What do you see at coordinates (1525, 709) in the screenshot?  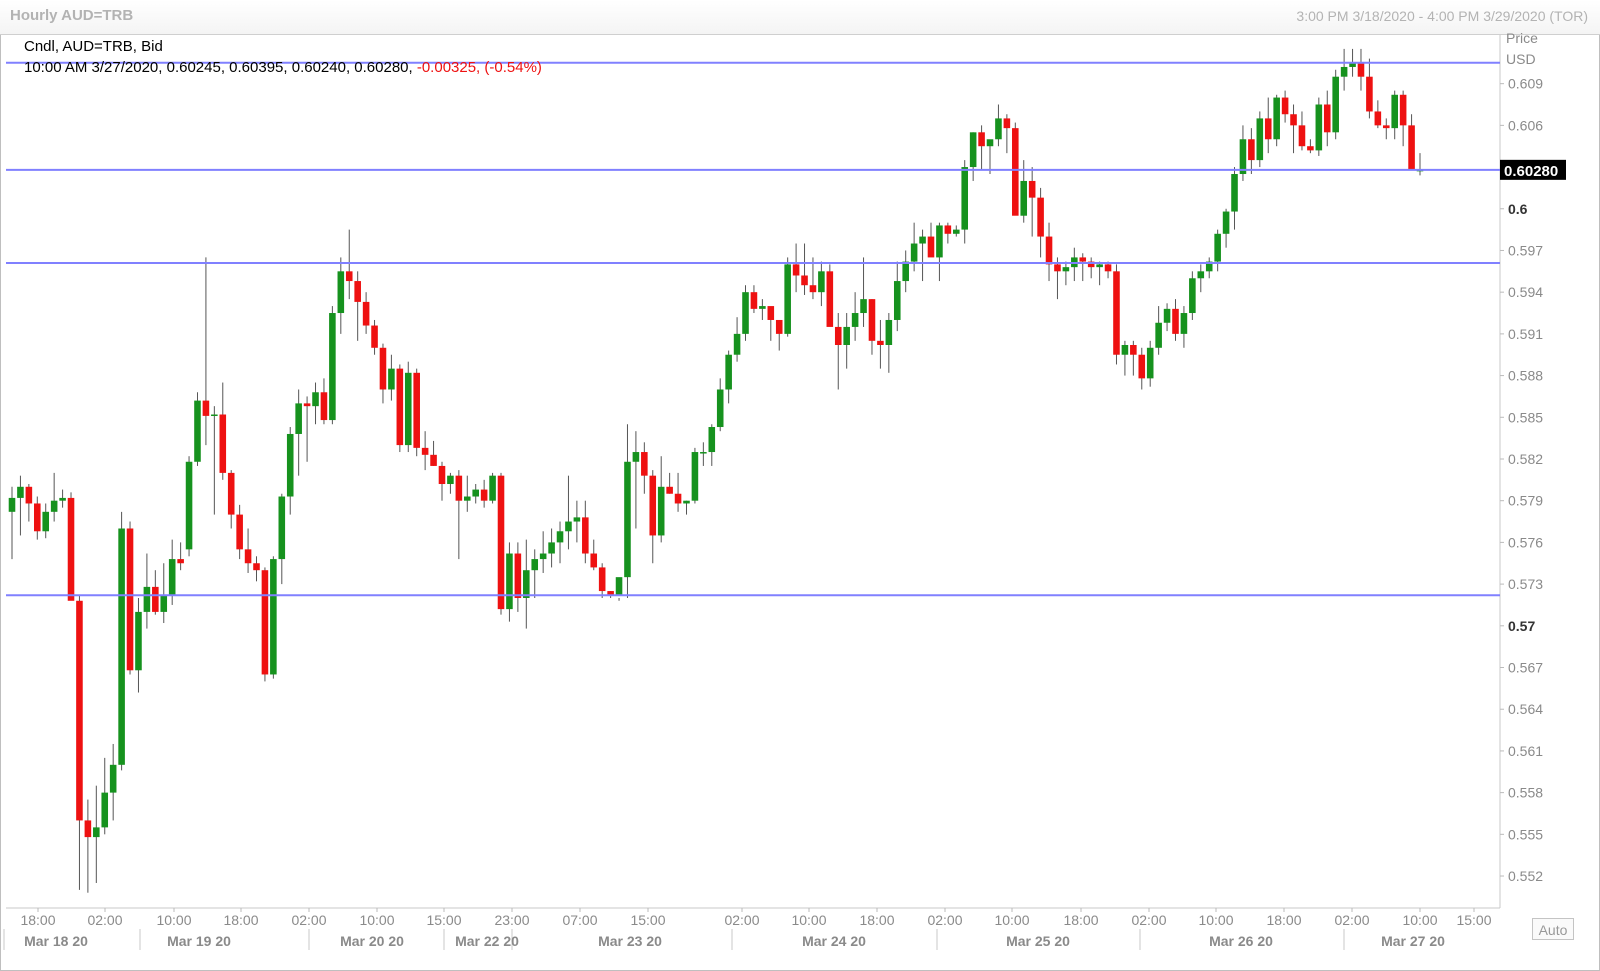 I see `y-tick-label: 0.564` at bounding box center [1525, 709].